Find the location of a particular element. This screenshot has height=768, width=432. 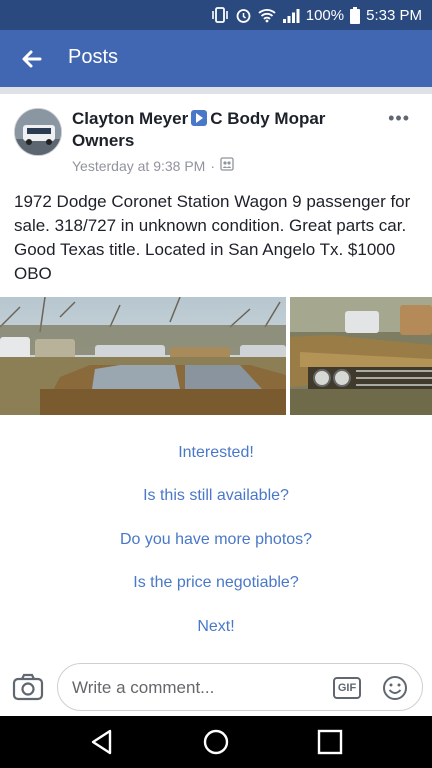

clock: 5:33 PM is located at coordinates (394, 15).